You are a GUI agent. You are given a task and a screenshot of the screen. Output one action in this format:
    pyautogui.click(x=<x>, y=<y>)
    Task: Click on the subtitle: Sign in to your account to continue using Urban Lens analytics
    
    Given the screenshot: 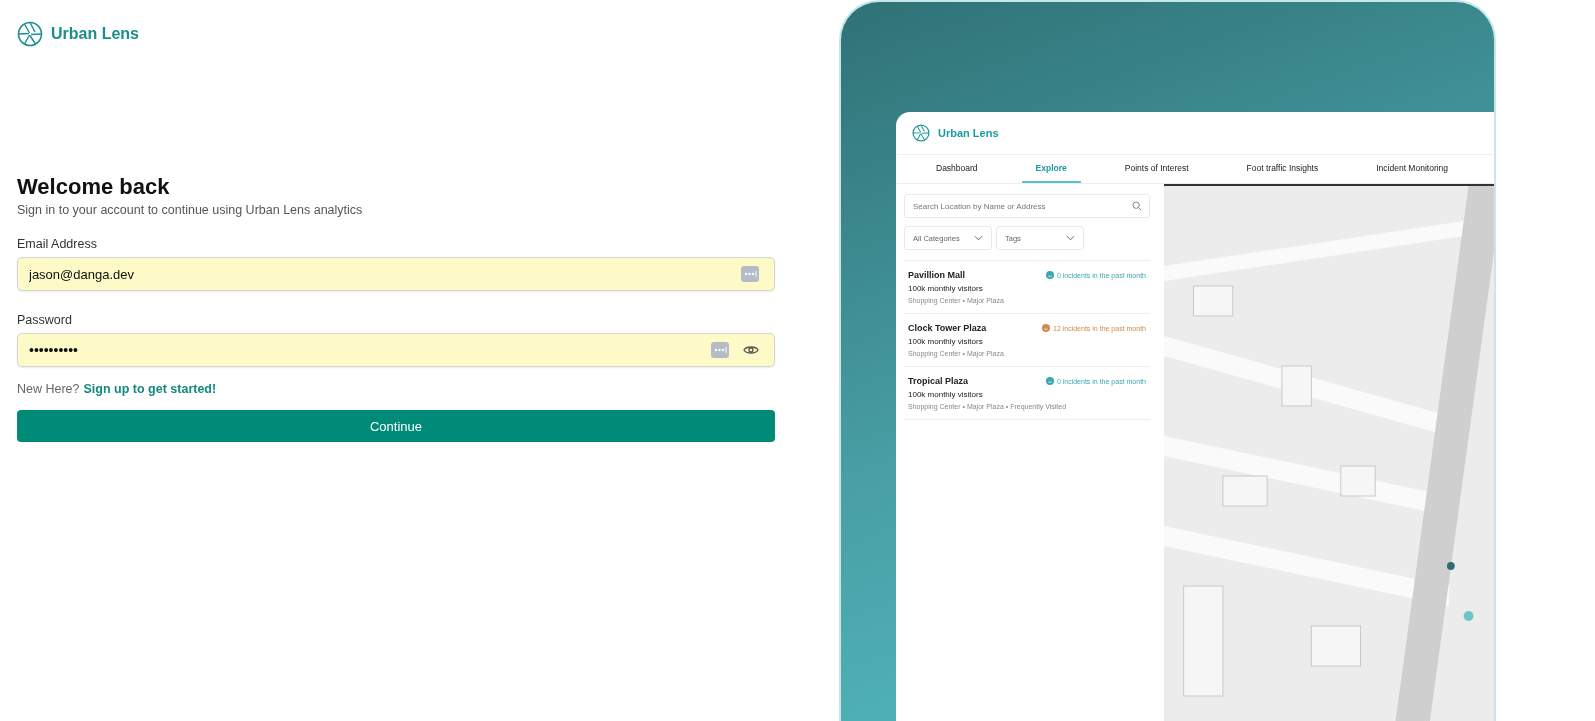 What is the action you would take?
    pyautogui.click(x=190, y=210)
    